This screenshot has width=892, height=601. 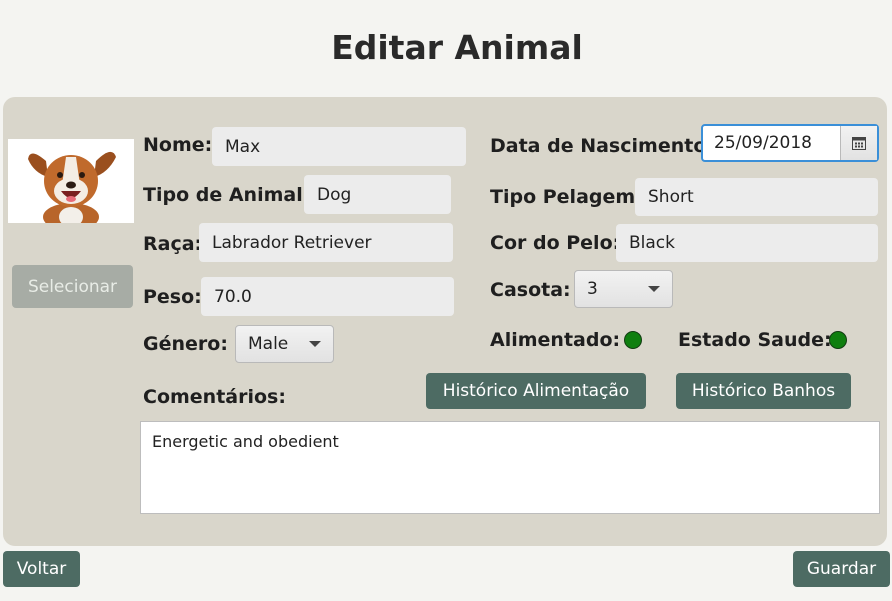 I want to click on kennel-select-value: 3, so click(x=592, y=289).